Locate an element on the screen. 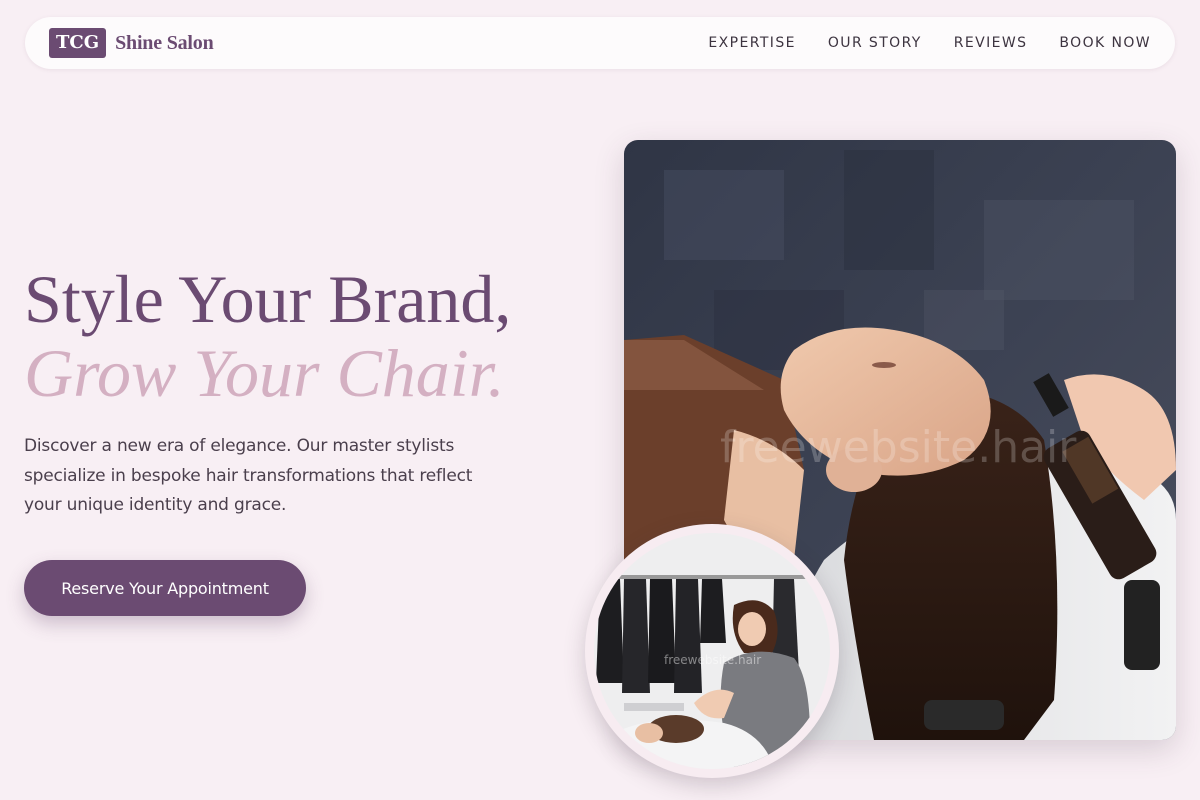  brand-logo-link: TCG Shine Salon is located at coordinates (131, 43).